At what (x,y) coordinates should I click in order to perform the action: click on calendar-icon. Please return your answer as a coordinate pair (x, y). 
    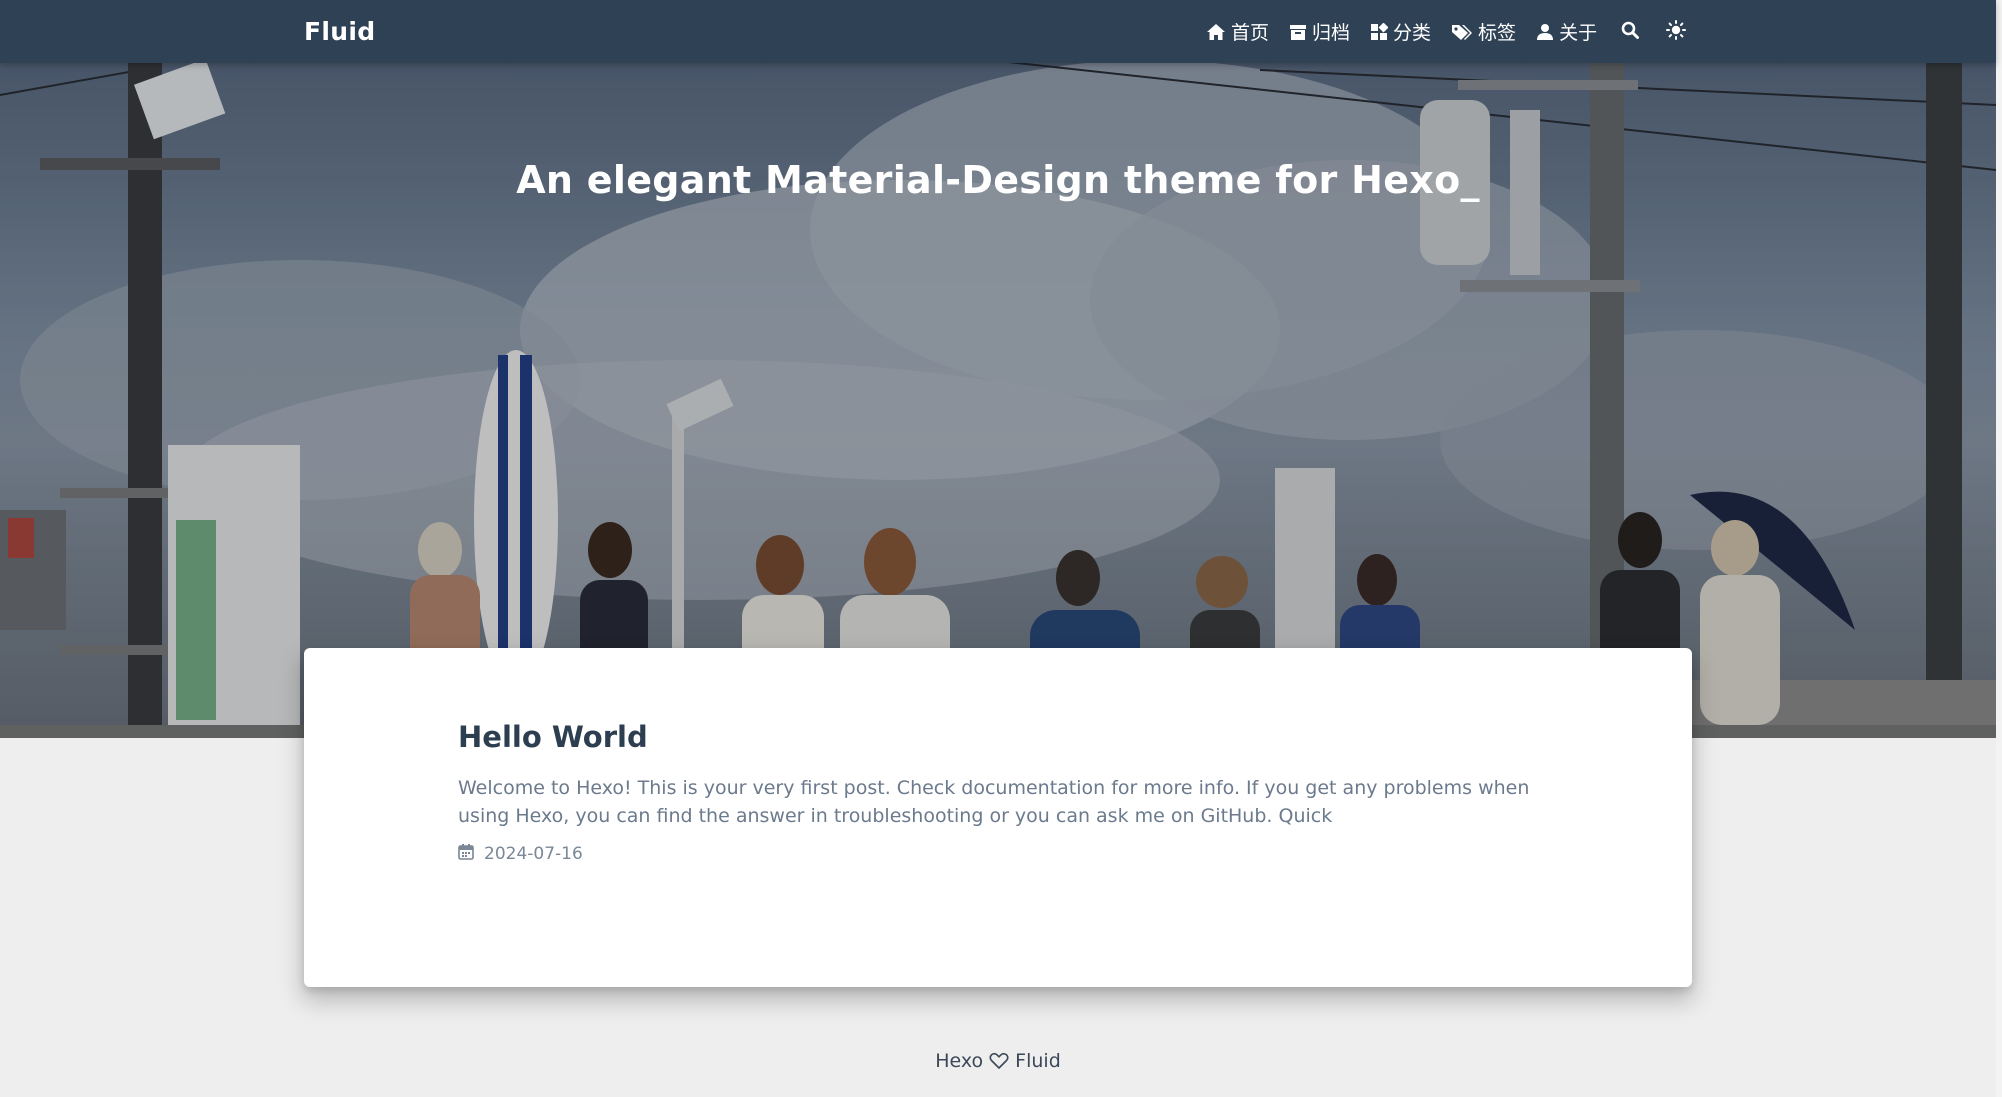
    Looking at the image, I should click on (466, 854).